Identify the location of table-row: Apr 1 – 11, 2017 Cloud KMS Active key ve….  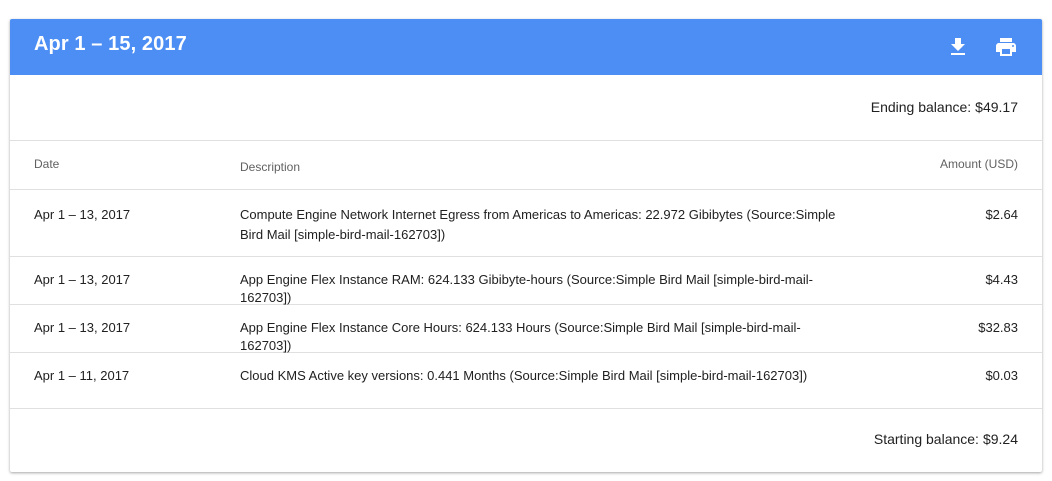
(526, 381).